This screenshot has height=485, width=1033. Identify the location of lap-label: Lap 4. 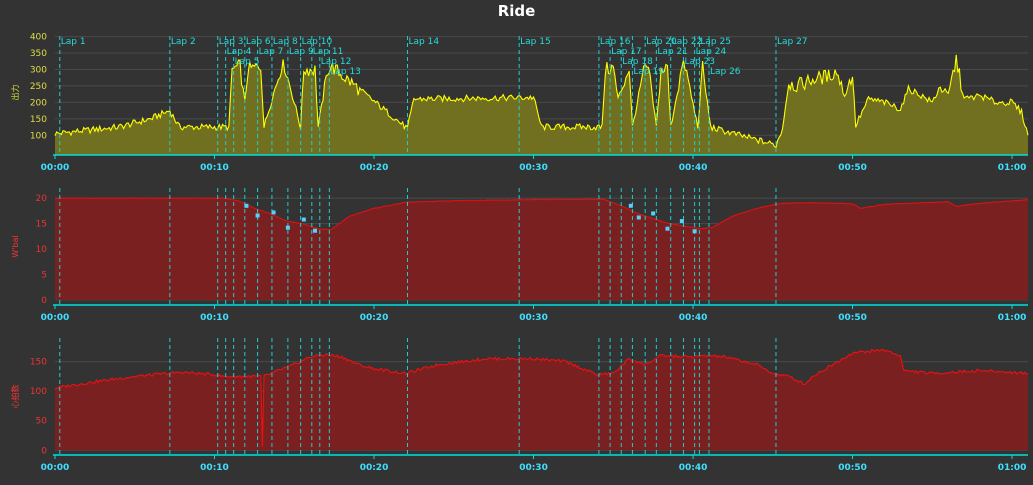
(239, 52).